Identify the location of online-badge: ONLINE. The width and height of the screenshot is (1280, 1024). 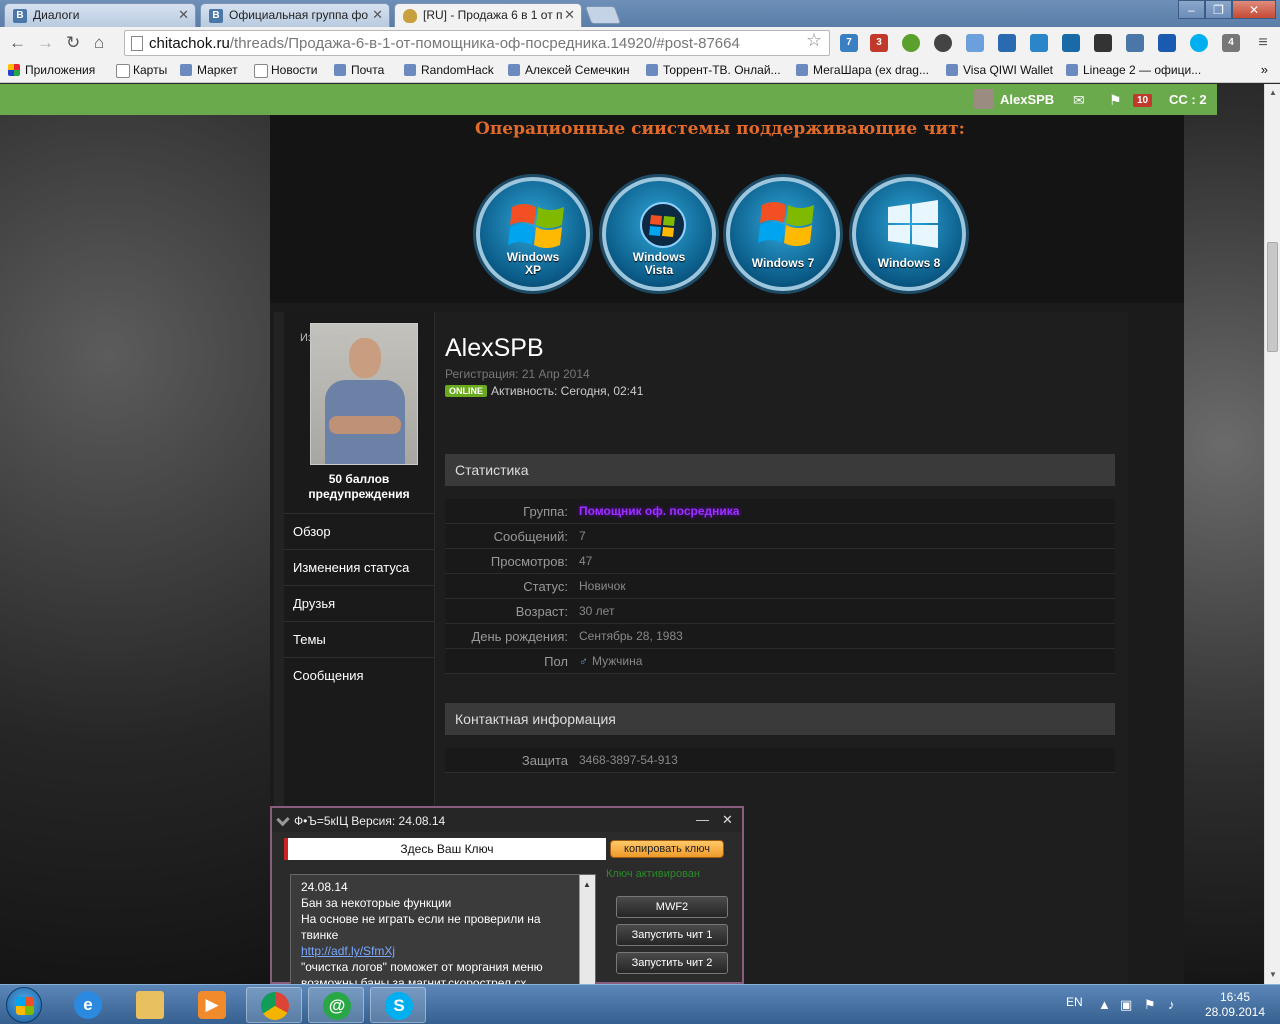
(466, 391).